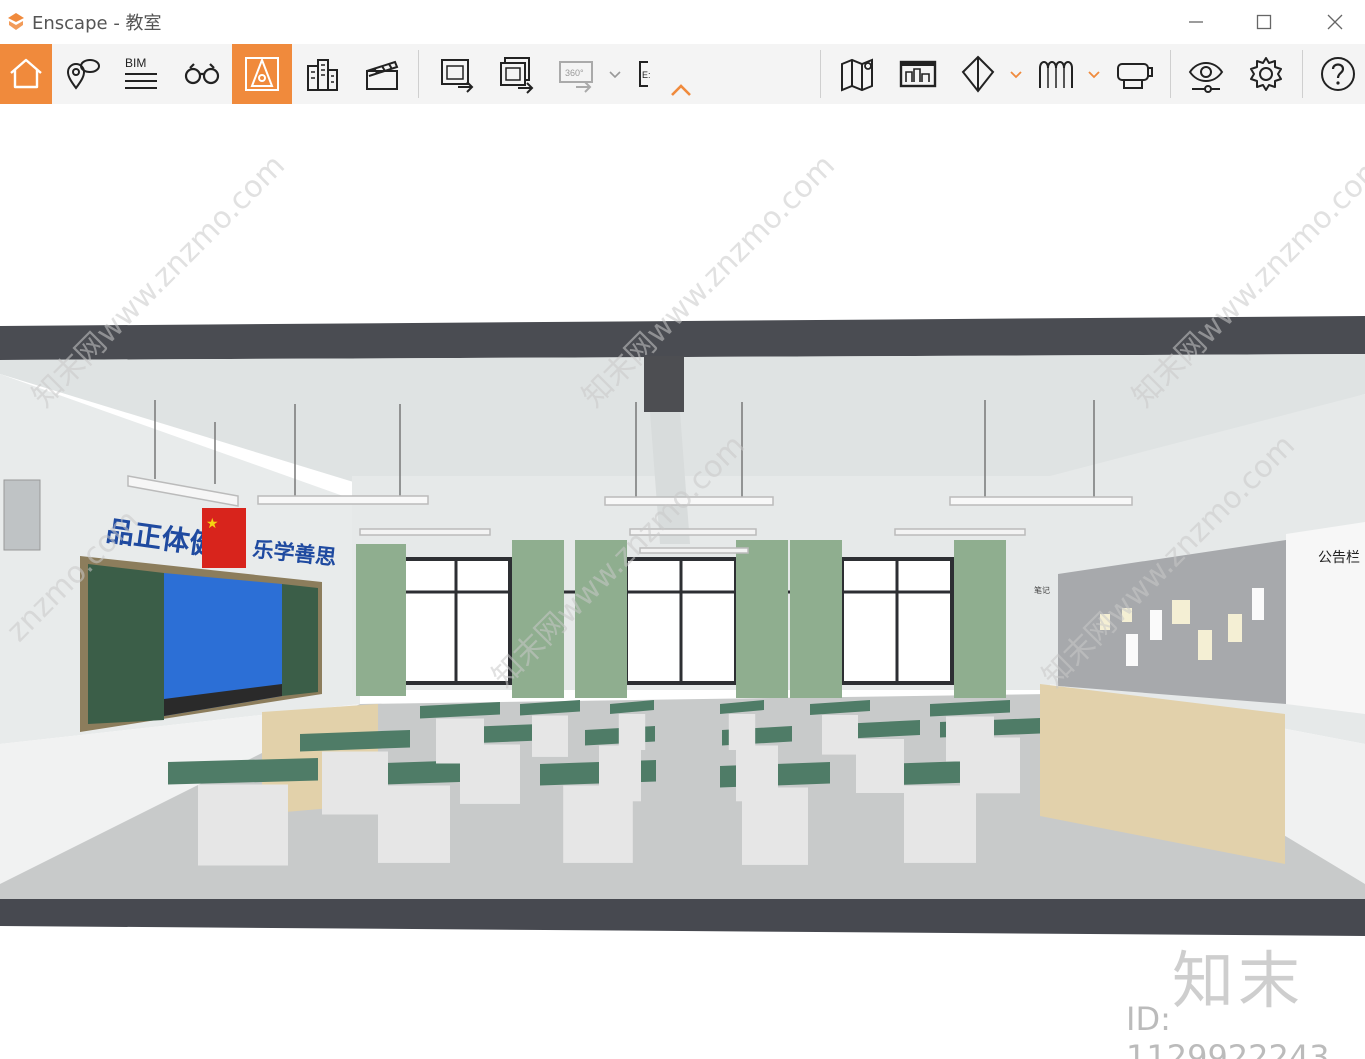 Image resolution: width=1365 pixels, height=1059 pixels. I want to click on main-toolbar: BIM 360° E:, so click(682, 74).